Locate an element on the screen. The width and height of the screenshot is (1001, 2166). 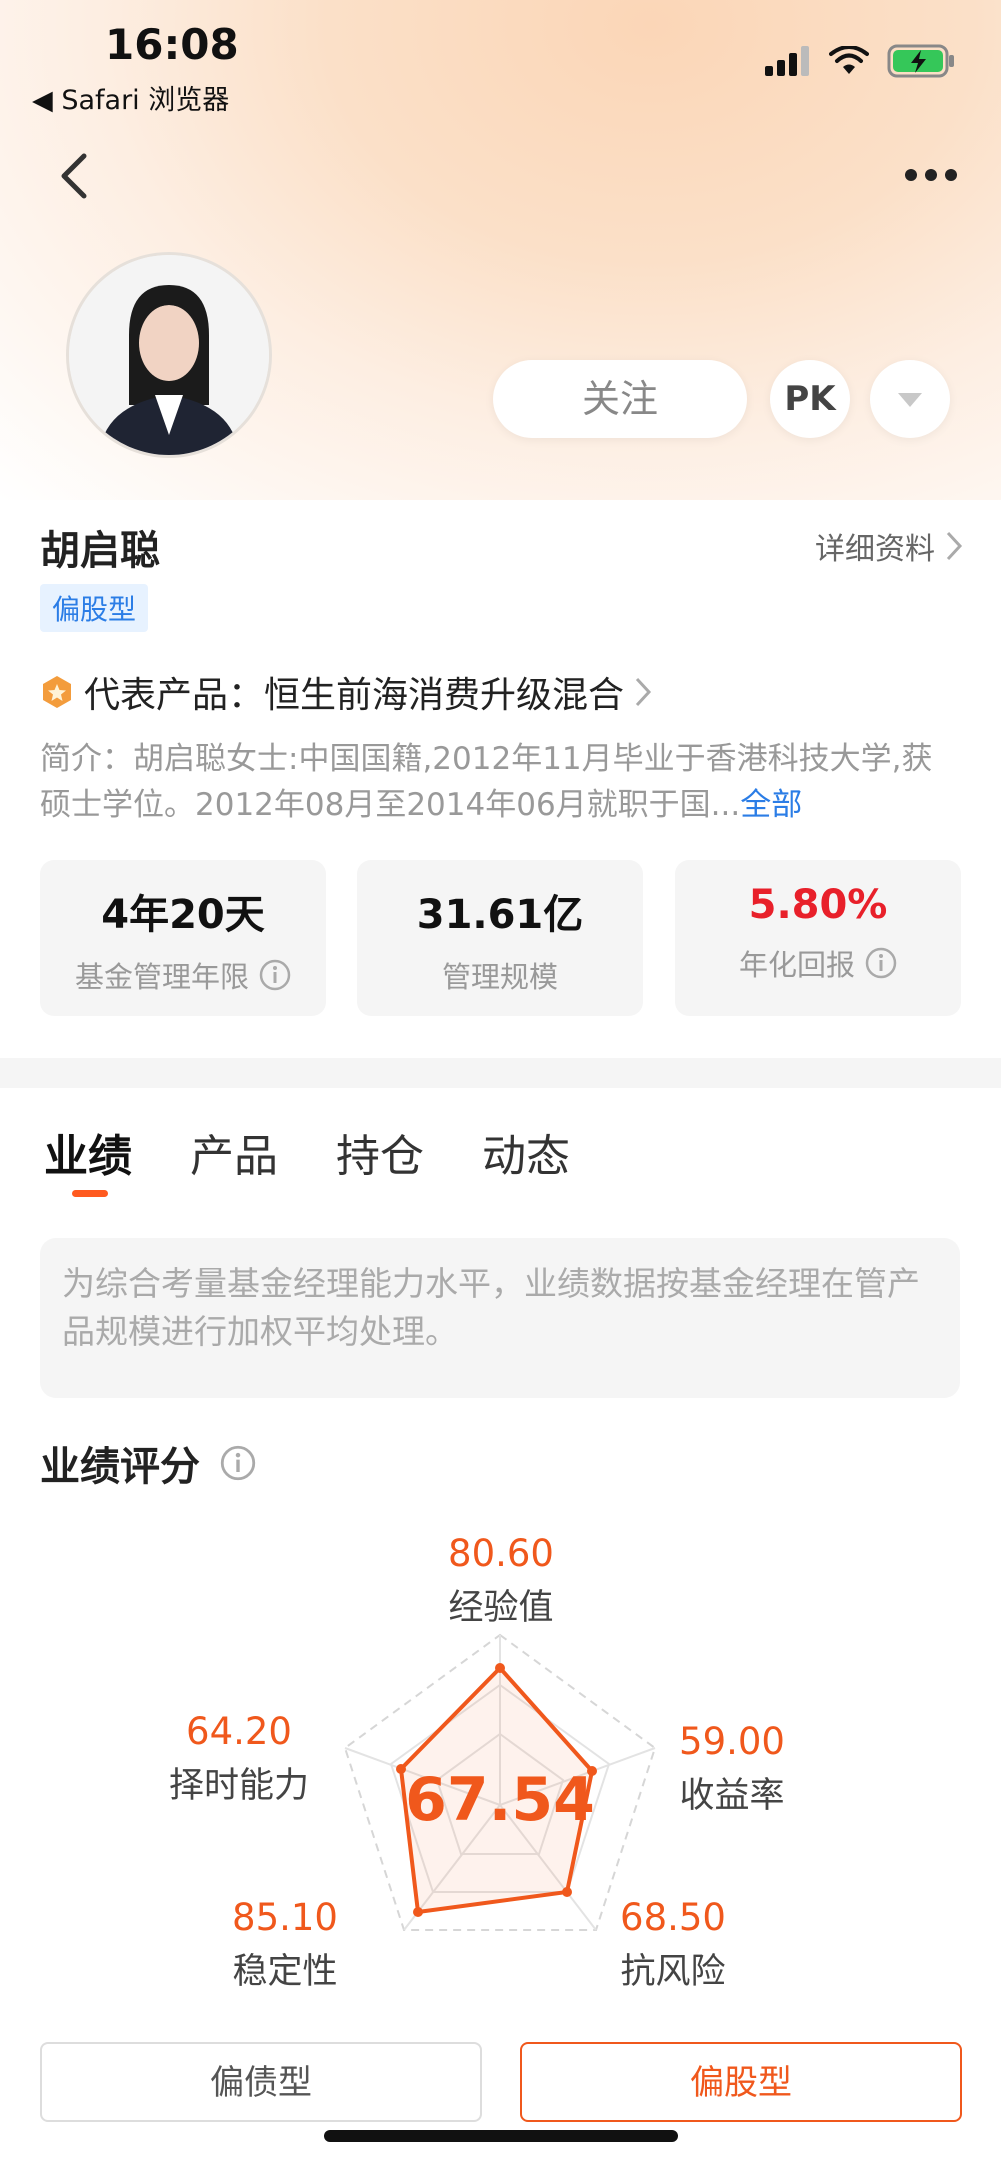
back-arrow-icon is located at coordinates (75, 176).